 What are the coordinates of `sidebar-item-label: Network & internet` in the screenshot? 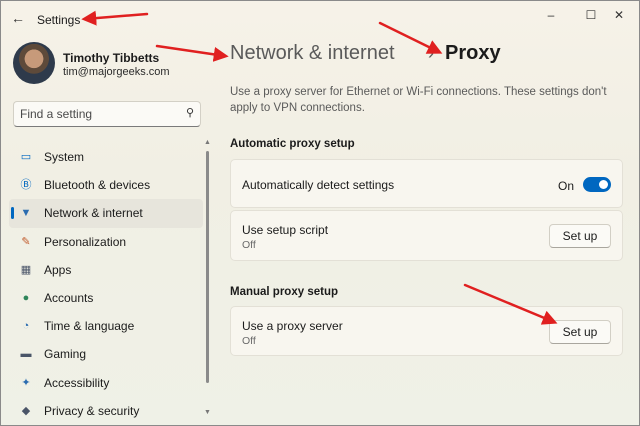 It's located at (93, 213).